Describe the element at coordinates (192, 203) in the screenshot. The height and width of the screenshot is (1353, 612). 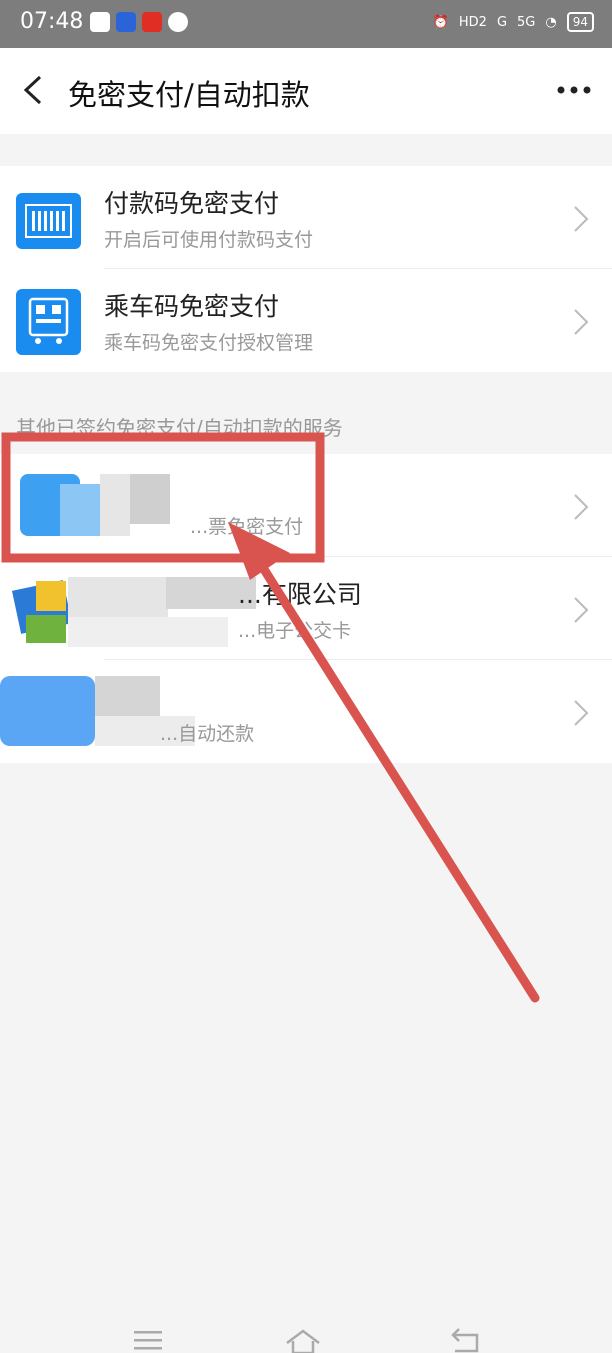
I see `item-title: 付款码免密支付` at that location.